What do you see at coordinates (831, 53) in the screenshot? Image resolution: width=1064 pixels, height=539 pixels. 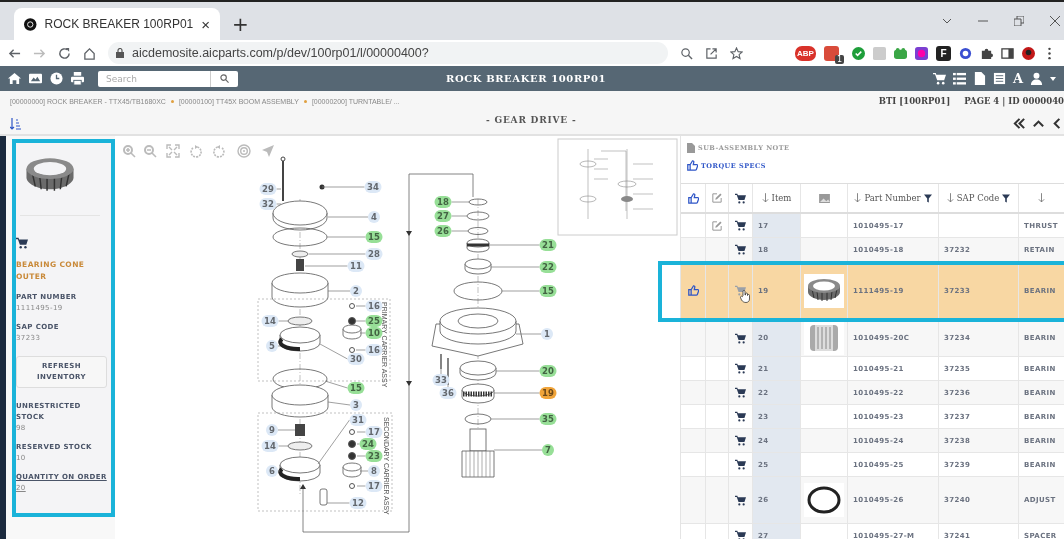 I see `extension-icon` at bounding box center [831, 53].